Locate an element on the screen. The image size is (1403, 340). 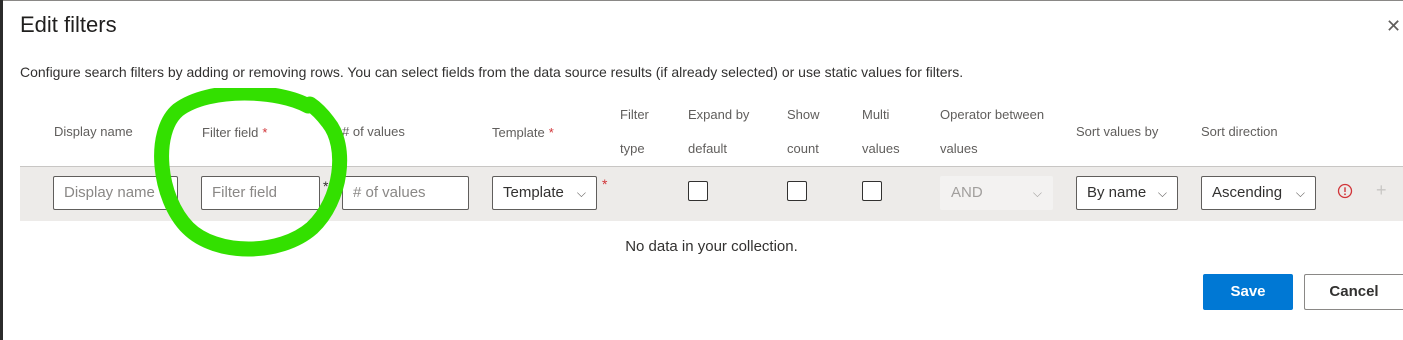
template-required-marker: * is located at coordinates (605, 184).